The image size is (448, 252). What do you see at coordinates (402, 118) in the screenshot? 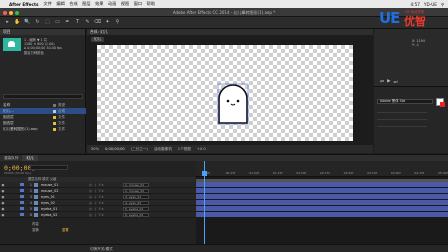
I see `tracking-field` at bounding box center [402, 118].